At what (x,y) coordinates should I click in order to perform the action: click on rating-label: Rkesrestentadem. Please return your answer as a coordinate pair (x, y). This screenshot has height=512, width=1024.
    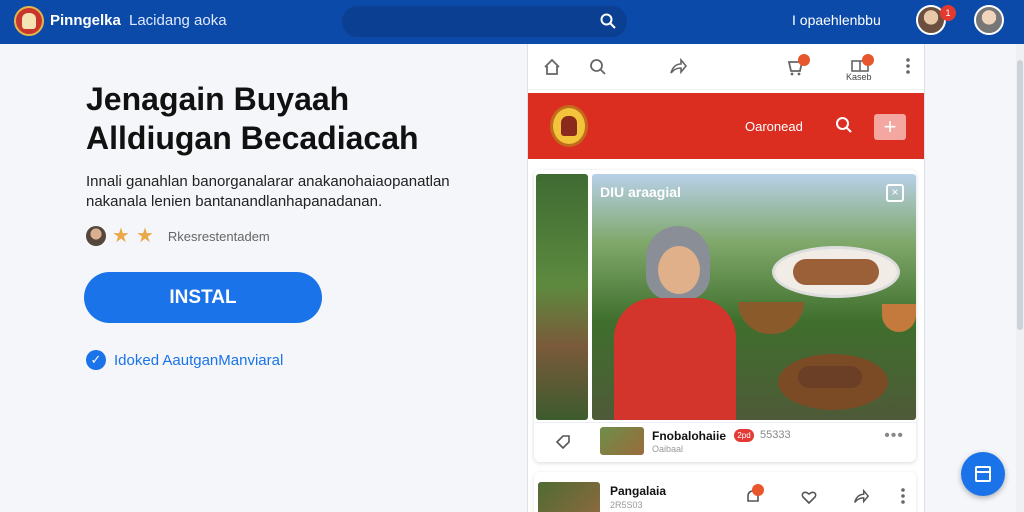
    Looking at the image, I should click on (218, 236).